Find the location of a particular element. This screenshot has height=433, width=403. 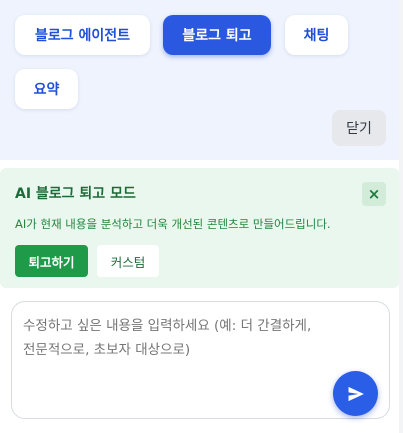

message-input is located at coordinates (173, 344).